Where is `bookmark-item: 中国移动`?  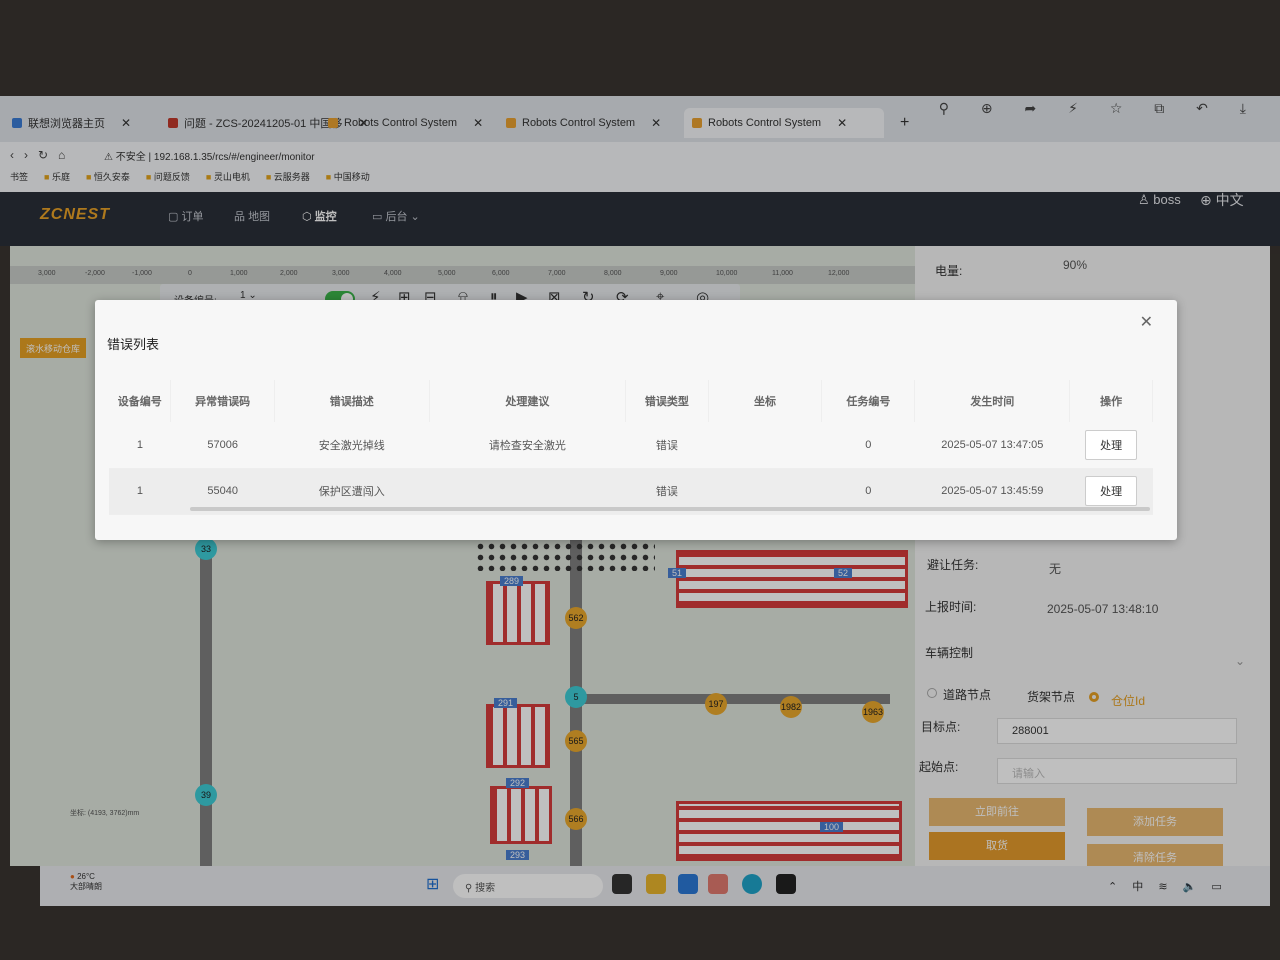
bookmark-item: 中国移动 is located at coordinates (348, 176).